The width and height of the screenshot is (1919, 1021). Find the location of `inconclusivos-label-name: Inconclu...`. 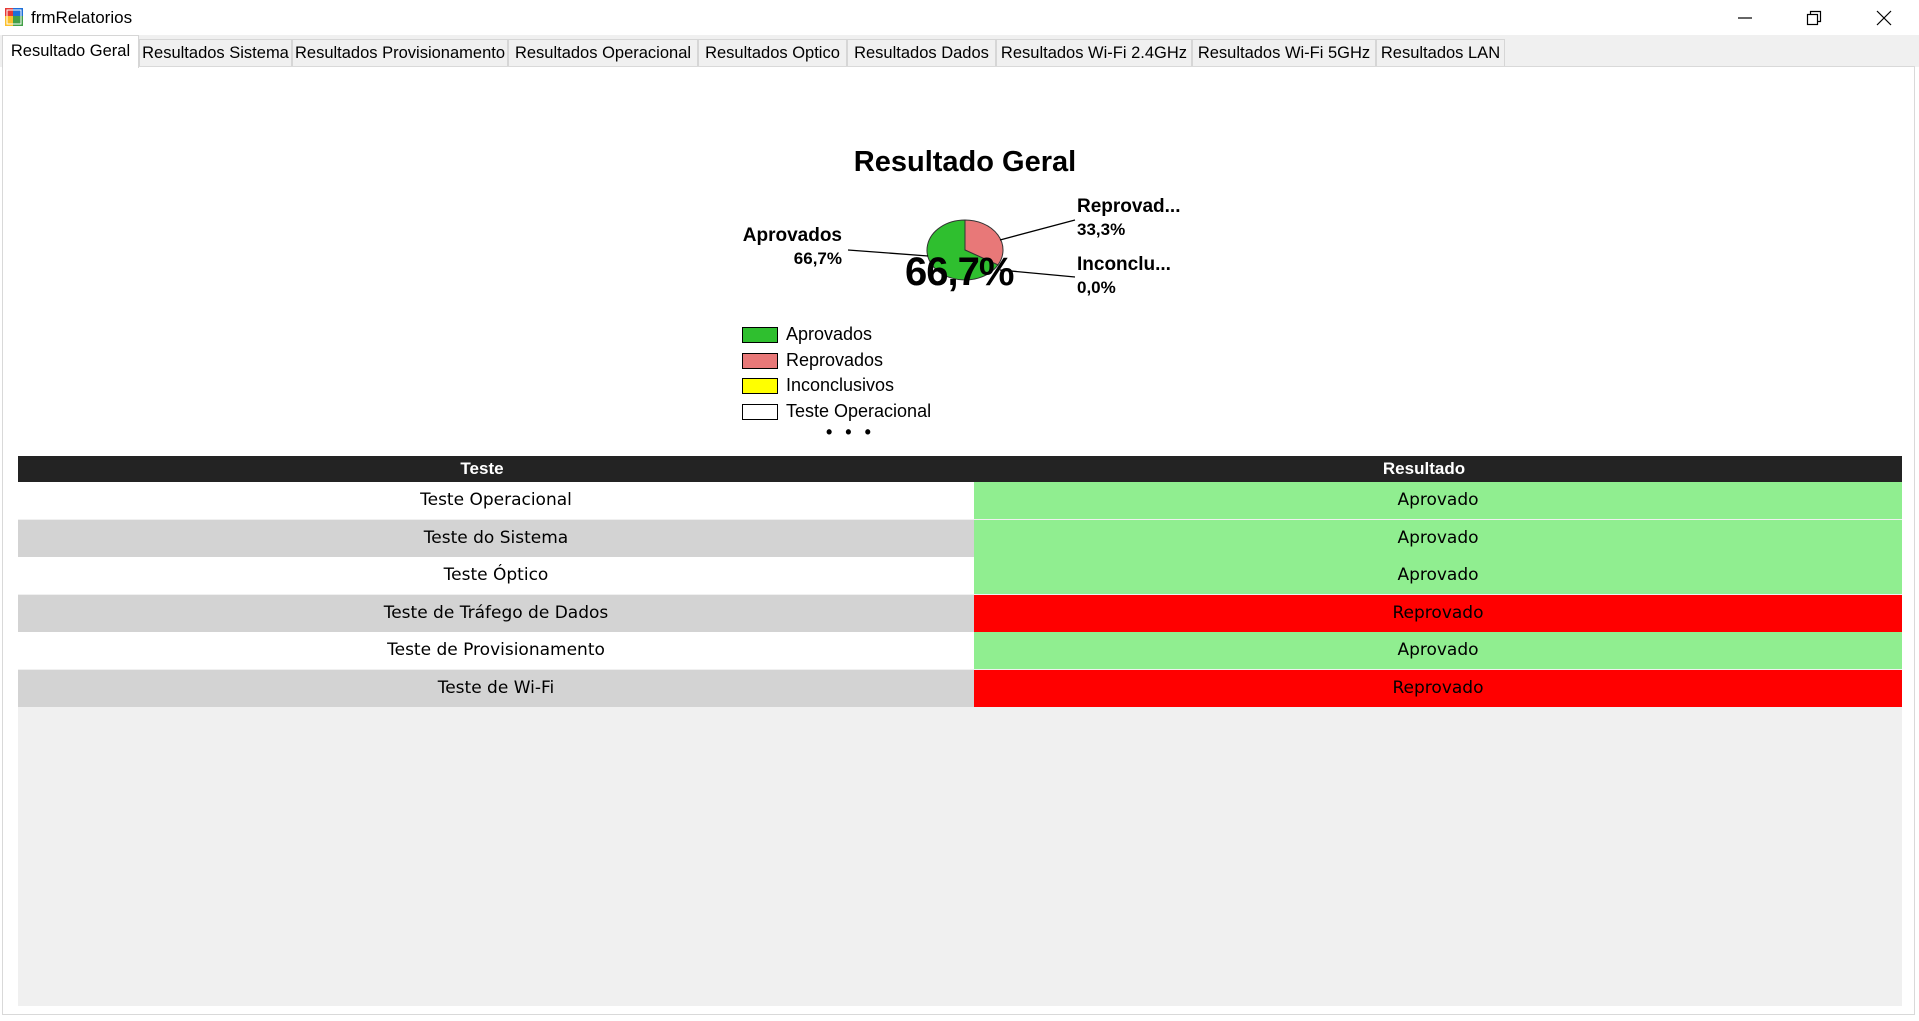

inconclusivos-label-name: Inconclu... is located at coordinates (1124, 264).